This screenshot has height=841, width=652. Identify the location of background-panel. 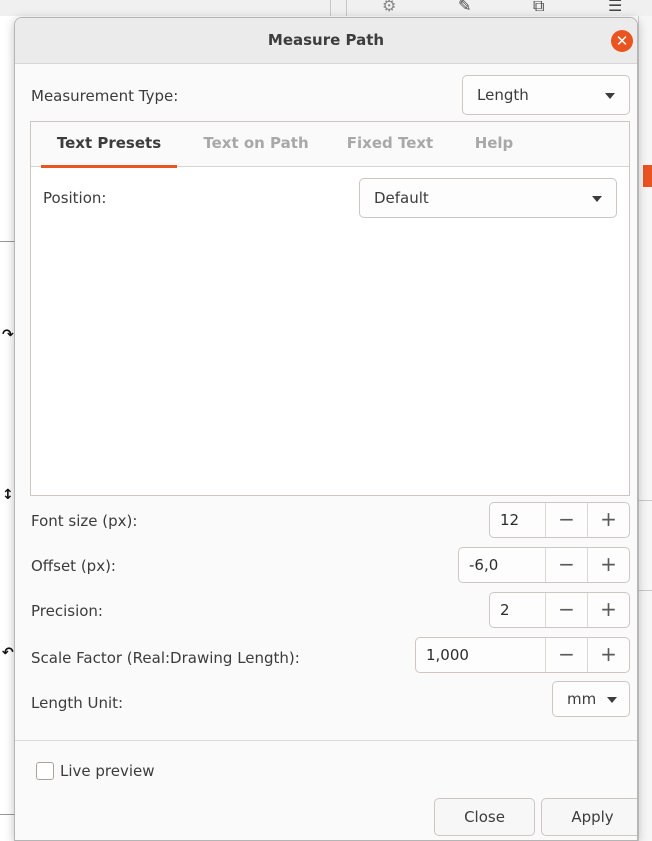
(645, 428).